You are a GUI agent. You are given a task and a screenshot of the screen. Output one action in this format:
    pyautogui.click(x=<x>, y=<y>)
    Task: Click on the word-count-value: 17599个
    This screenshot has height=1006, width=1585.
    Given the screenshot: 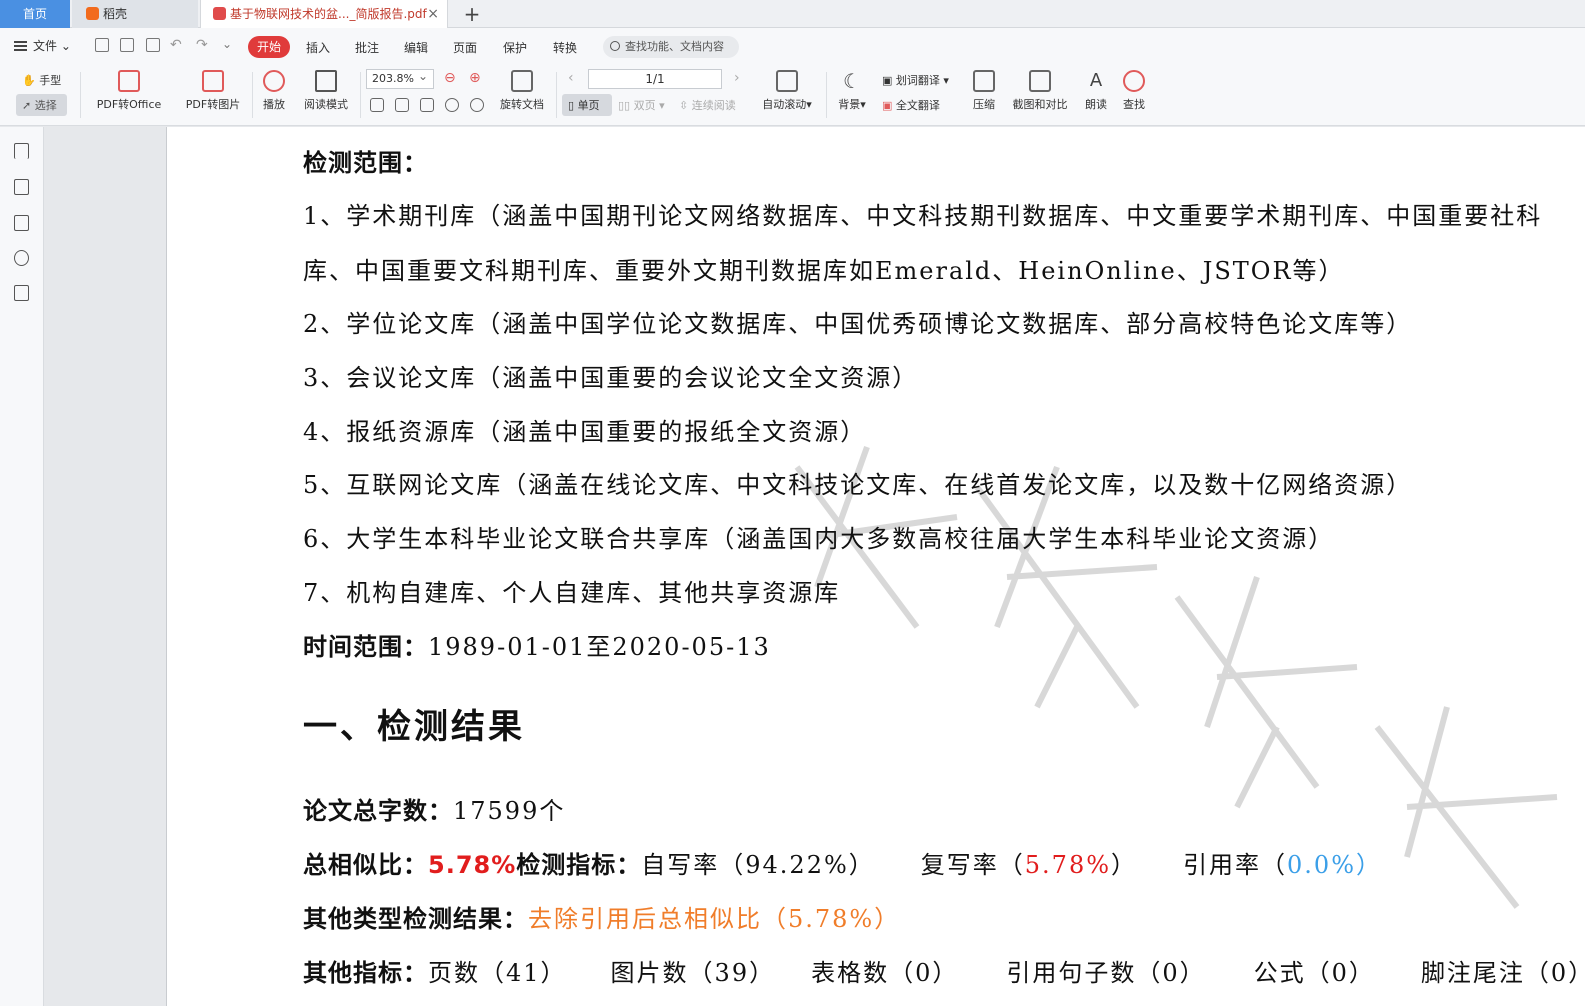 What is the action you would take?
    pyautogui.click(x=509, y=811)
    